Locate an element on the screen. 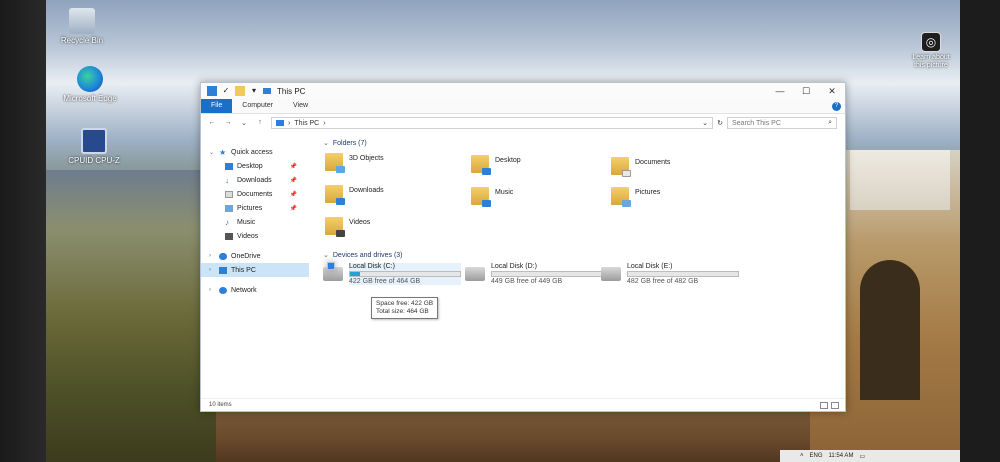  recycle-bin-icon is located at coordinates (82, 21).